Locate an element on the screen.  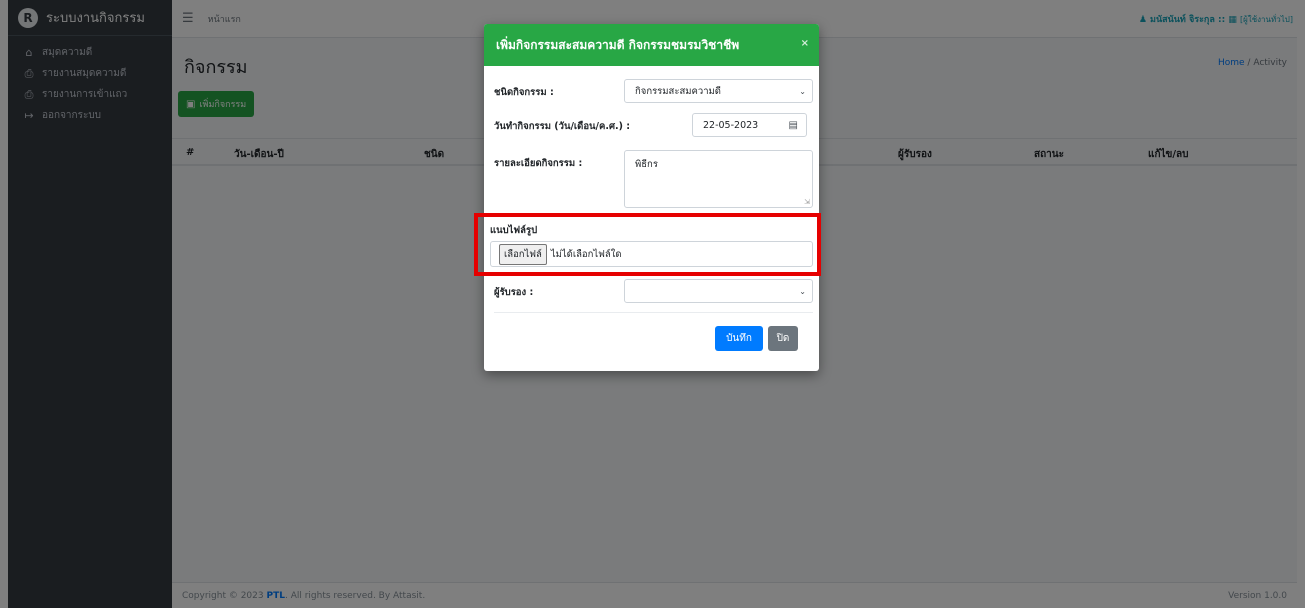
calendar-icon: ▤ is located at coordinates (793, 125).